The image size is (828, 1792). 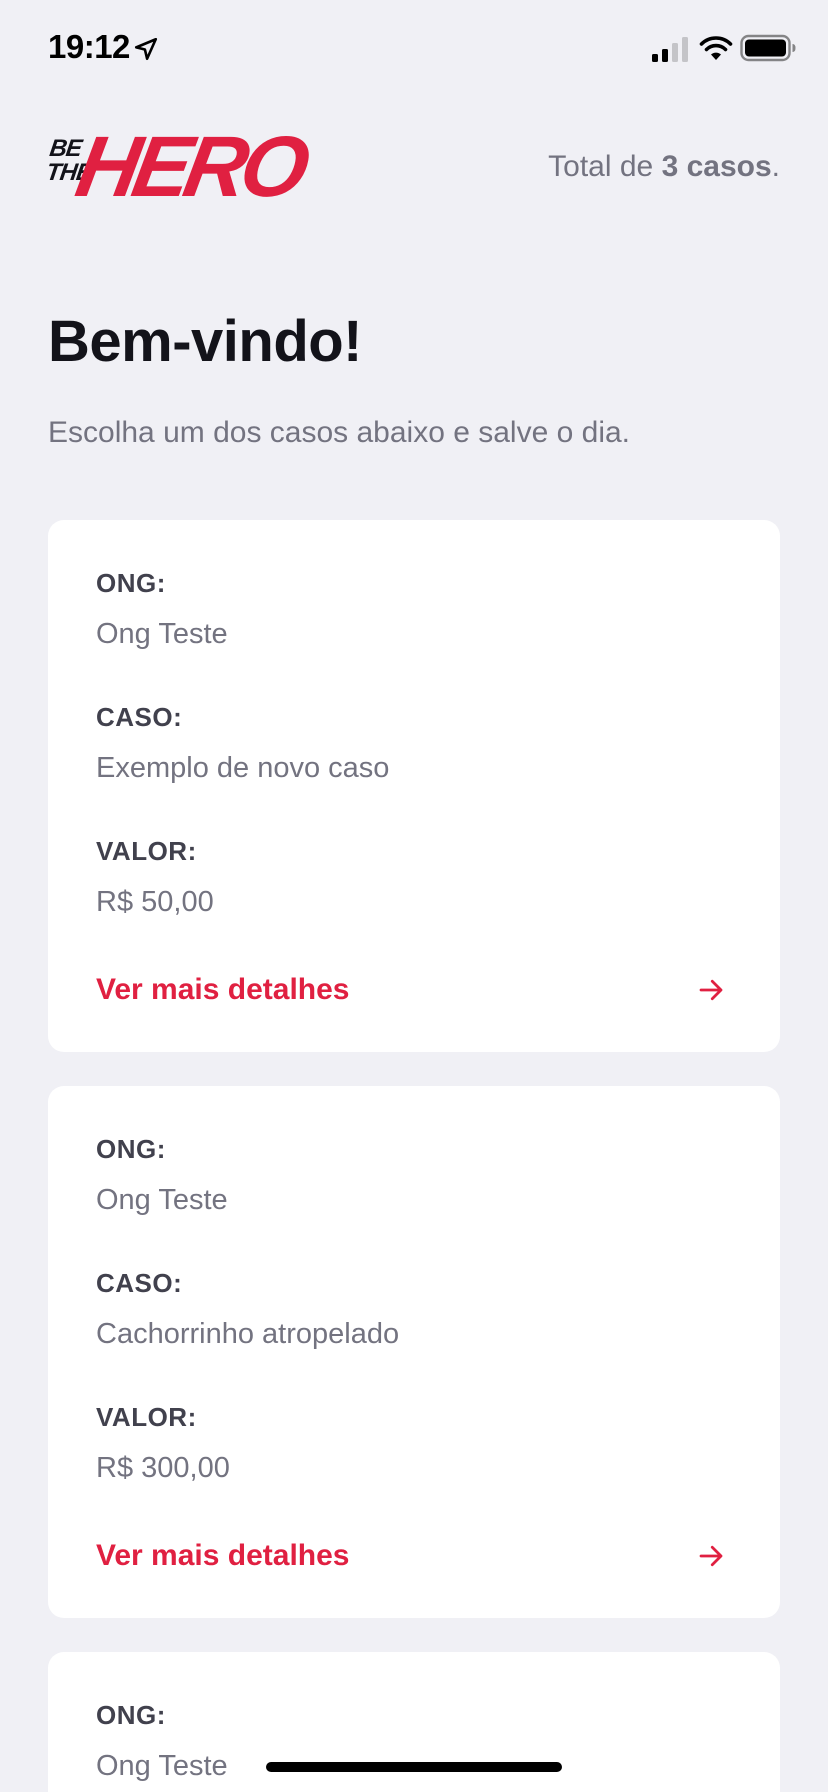 What do you see at coordinates (670, 49) in the screenshot?
I see `cellular-signal-icon` at bounding box center [670, 49].